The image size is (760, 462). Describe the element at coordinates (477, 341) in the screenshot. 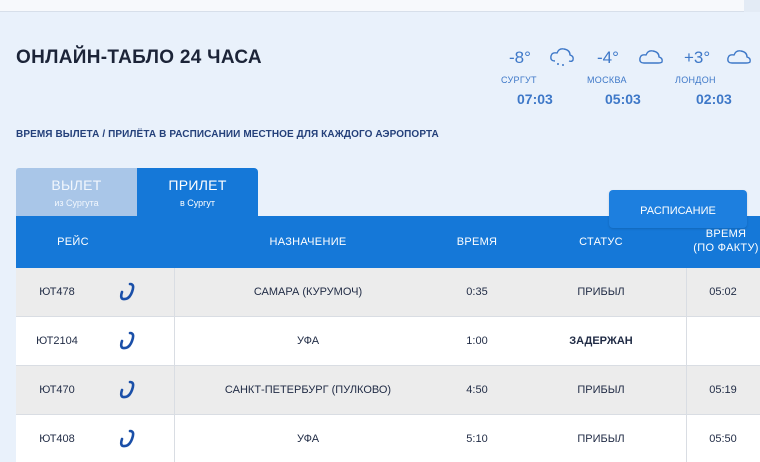

I see `scheduled-time: 1:00` at that location.